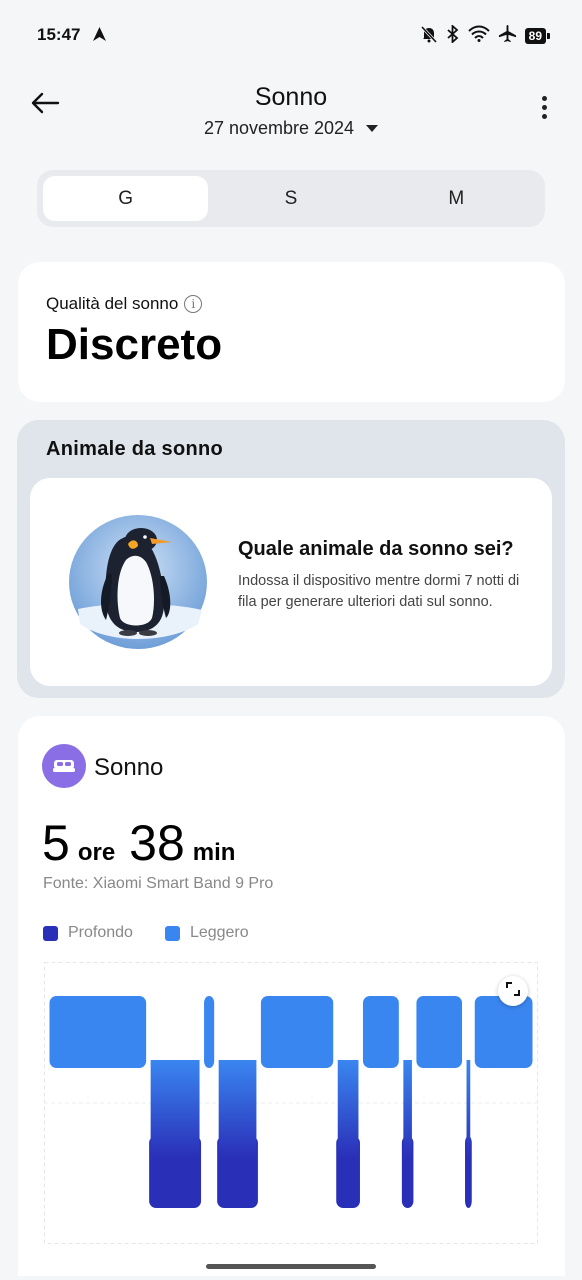  Describe the element at coordinates (279, 128) in the screenshot. I see `date-label: 27 novembre 2024` at that location.